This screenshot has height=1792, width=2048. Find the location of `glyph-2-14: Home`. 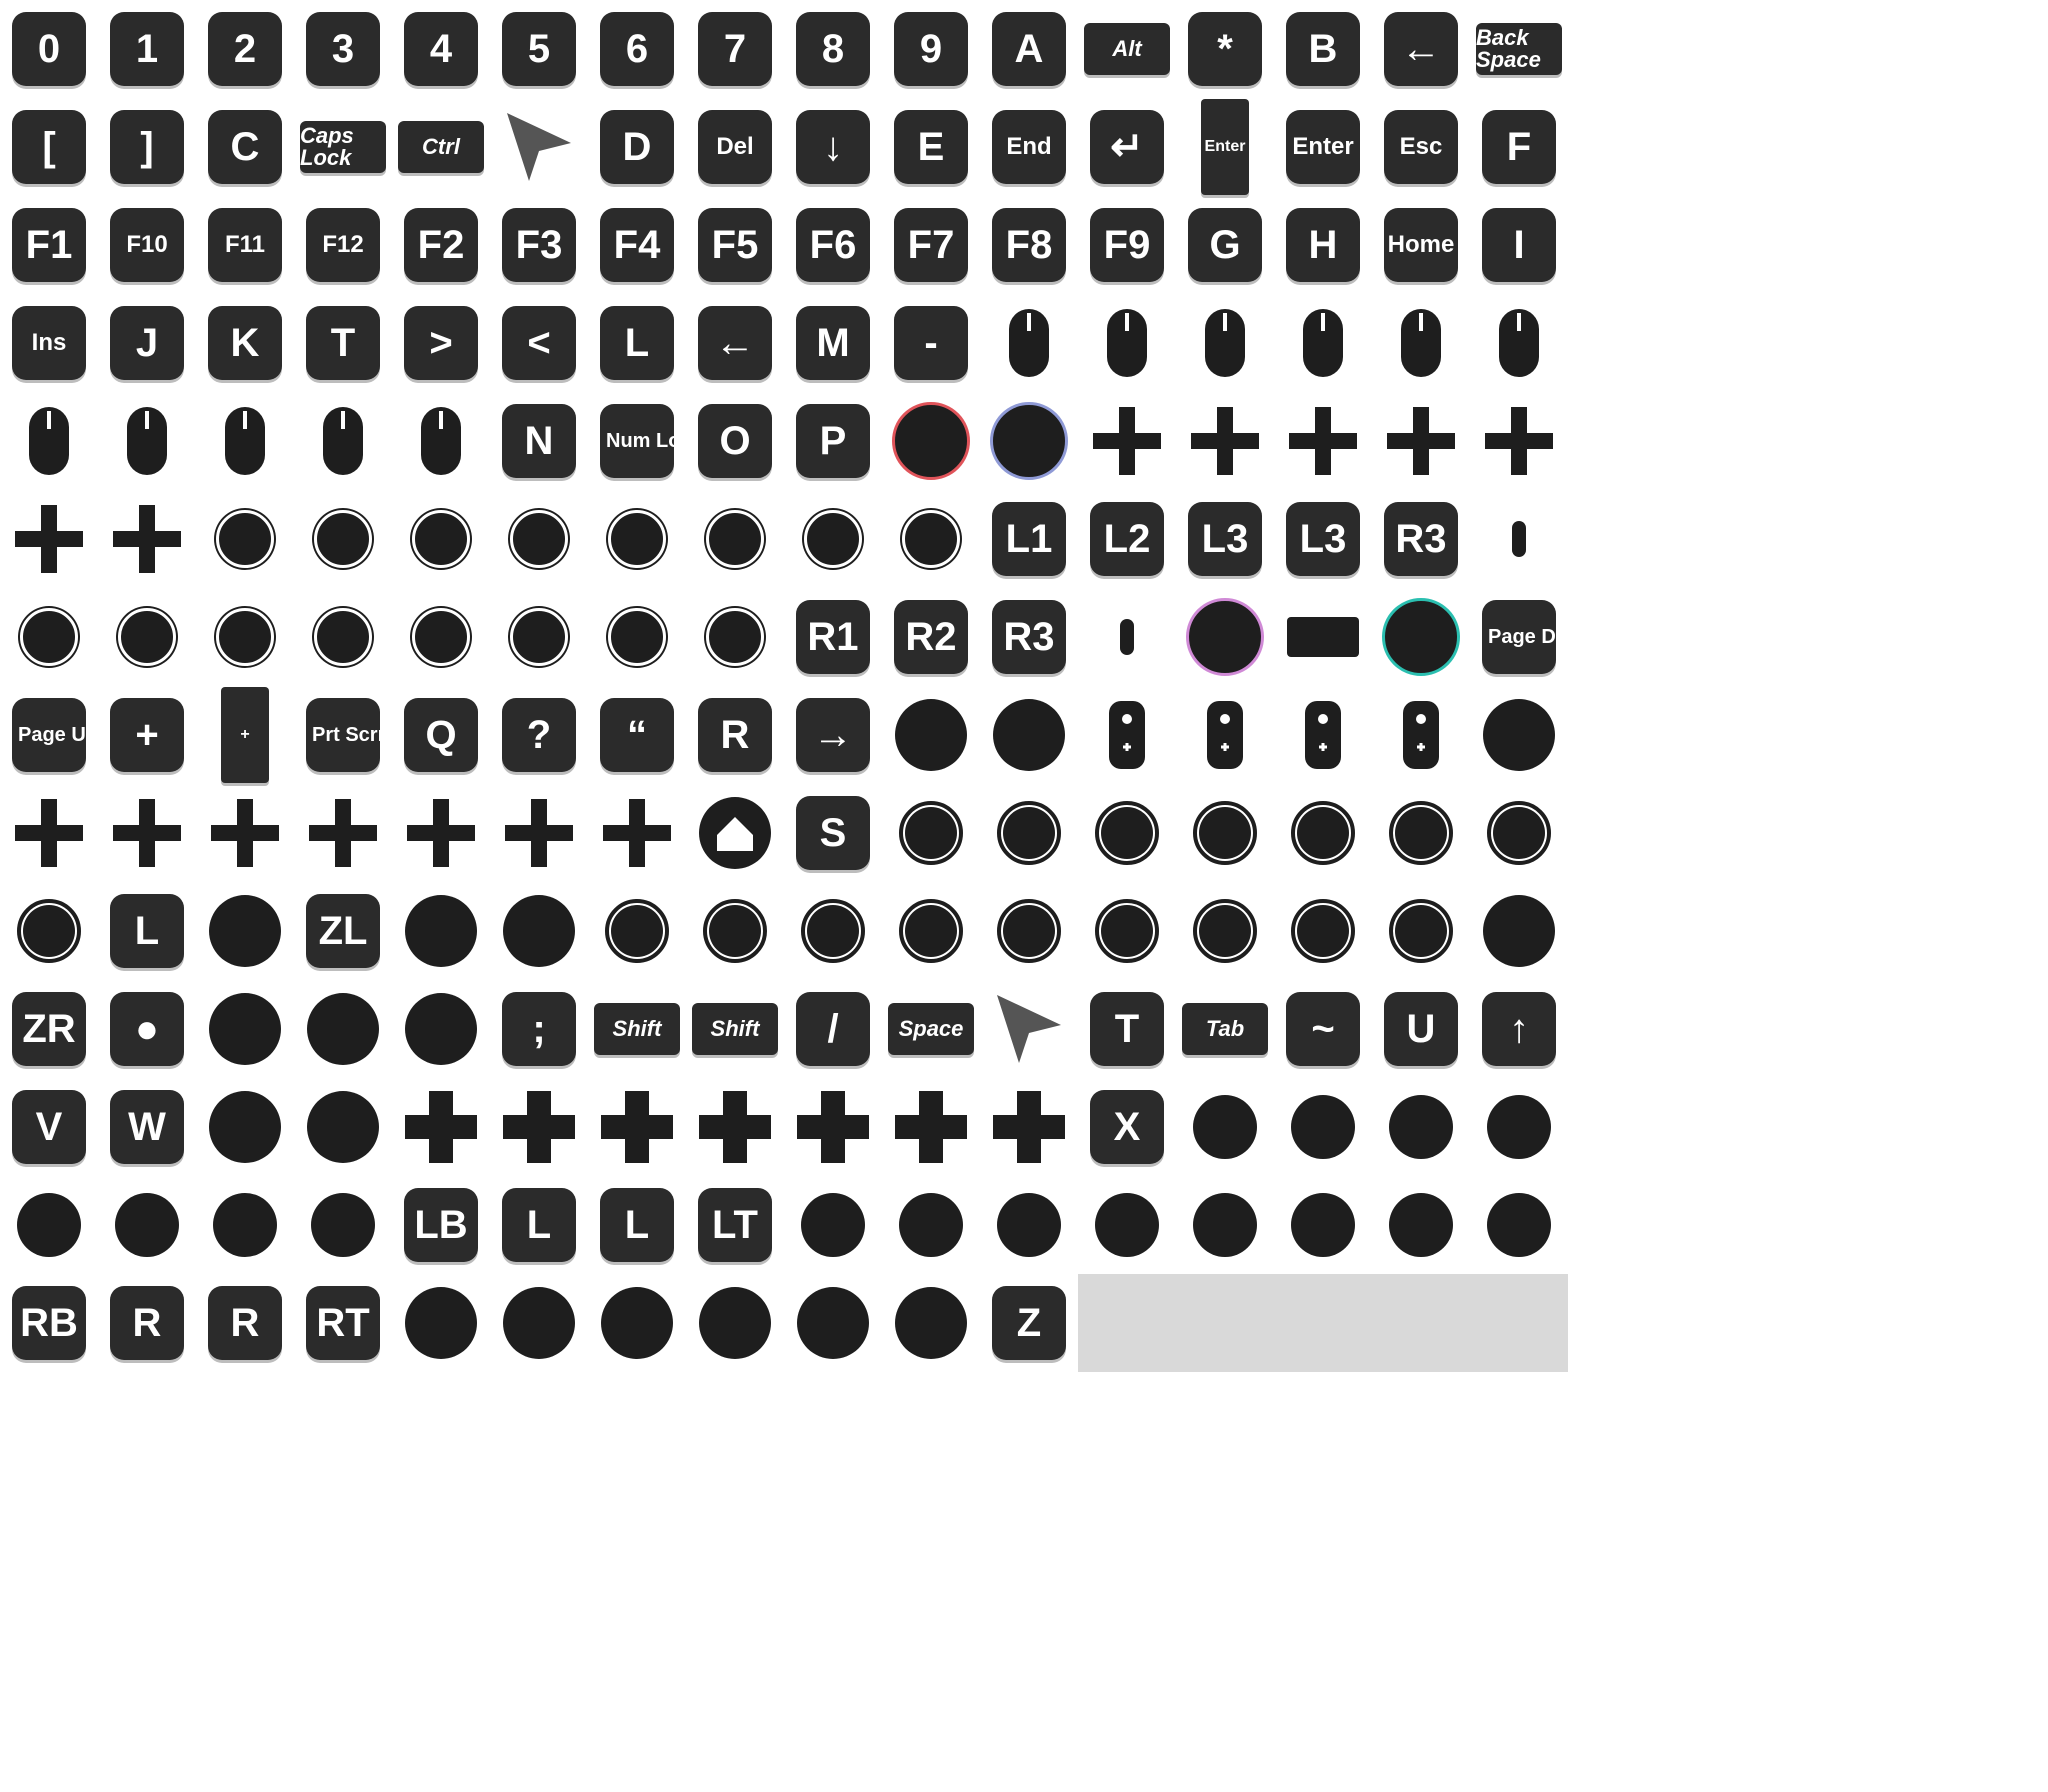

glyph-2-14: Home is located at coordinates (1421, 245).